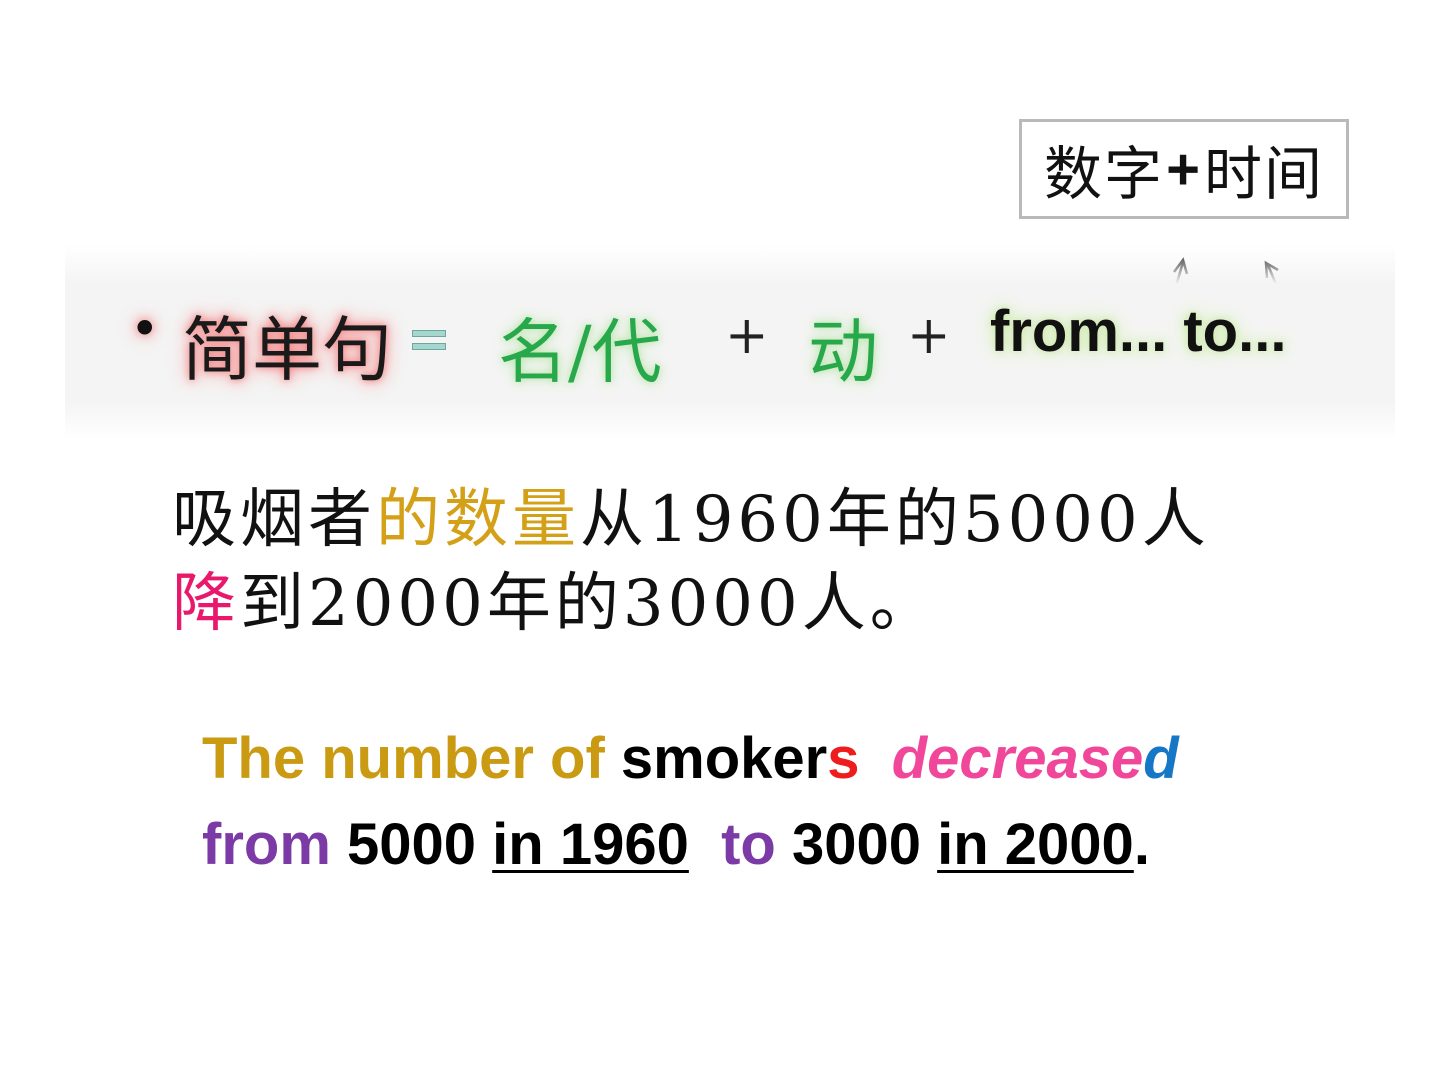 The width and height of the screenshot is (1440, 1080). I want to click on en-in-1960: in 1960, so click(590, 844).